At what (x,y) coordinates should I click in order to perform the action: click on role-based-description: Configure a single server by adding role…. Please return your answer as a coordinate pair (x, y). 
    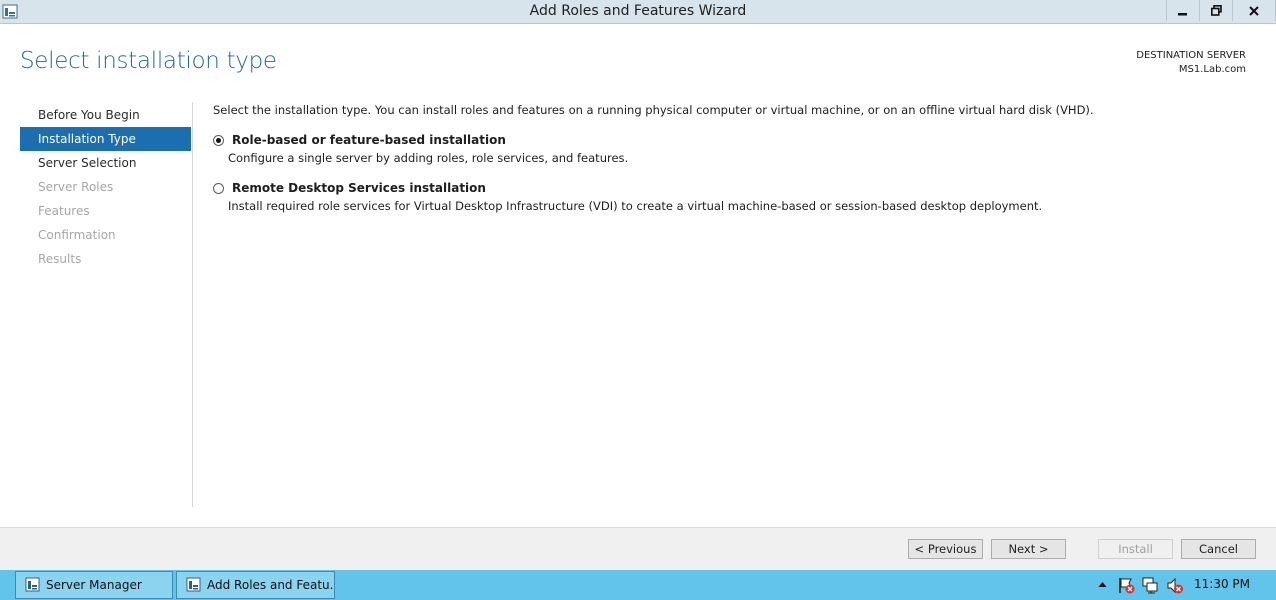
    Looking at the image, I should click on (428, 158).